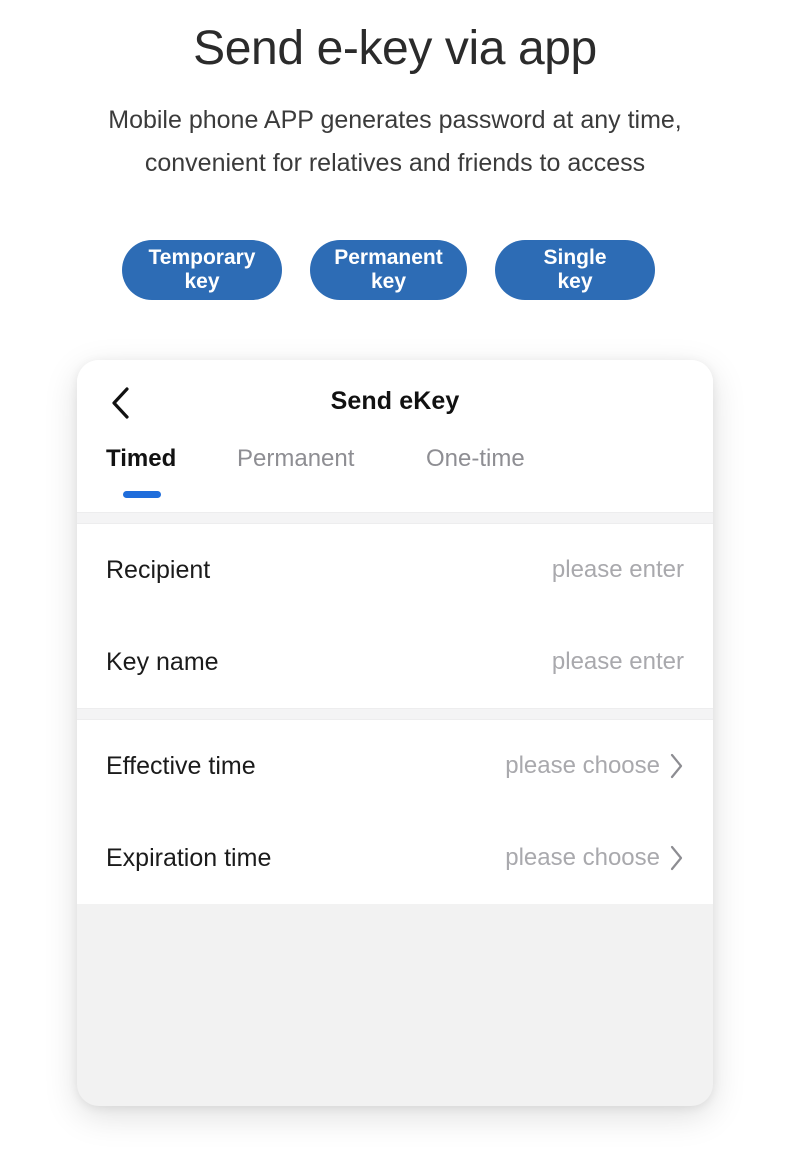  What do you see at coordinates (189, 857) in the screenshot?
I see `row-expiration-time-label: Expiration time` at bounding box center [189, 857].